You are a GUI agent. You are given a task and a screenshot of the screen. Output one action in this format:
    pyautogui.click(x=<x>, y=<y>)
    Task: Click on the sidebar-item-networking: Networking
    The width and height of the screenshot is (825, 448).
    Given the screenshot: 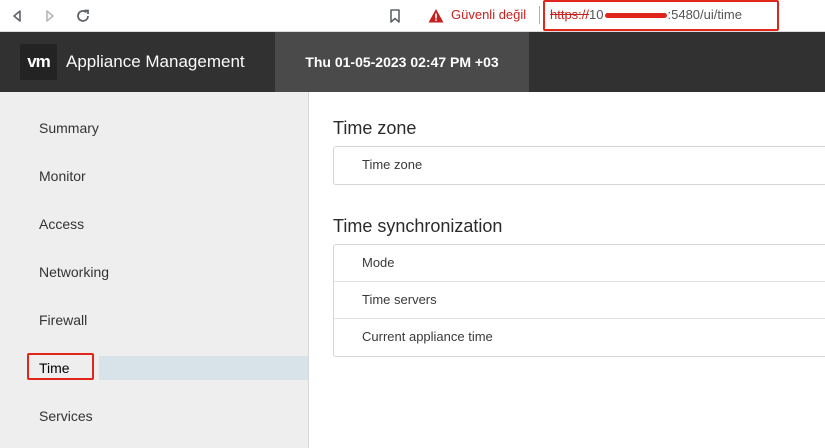 What is the action you would take?
    pyautogui.click(x=154, y=272)
    